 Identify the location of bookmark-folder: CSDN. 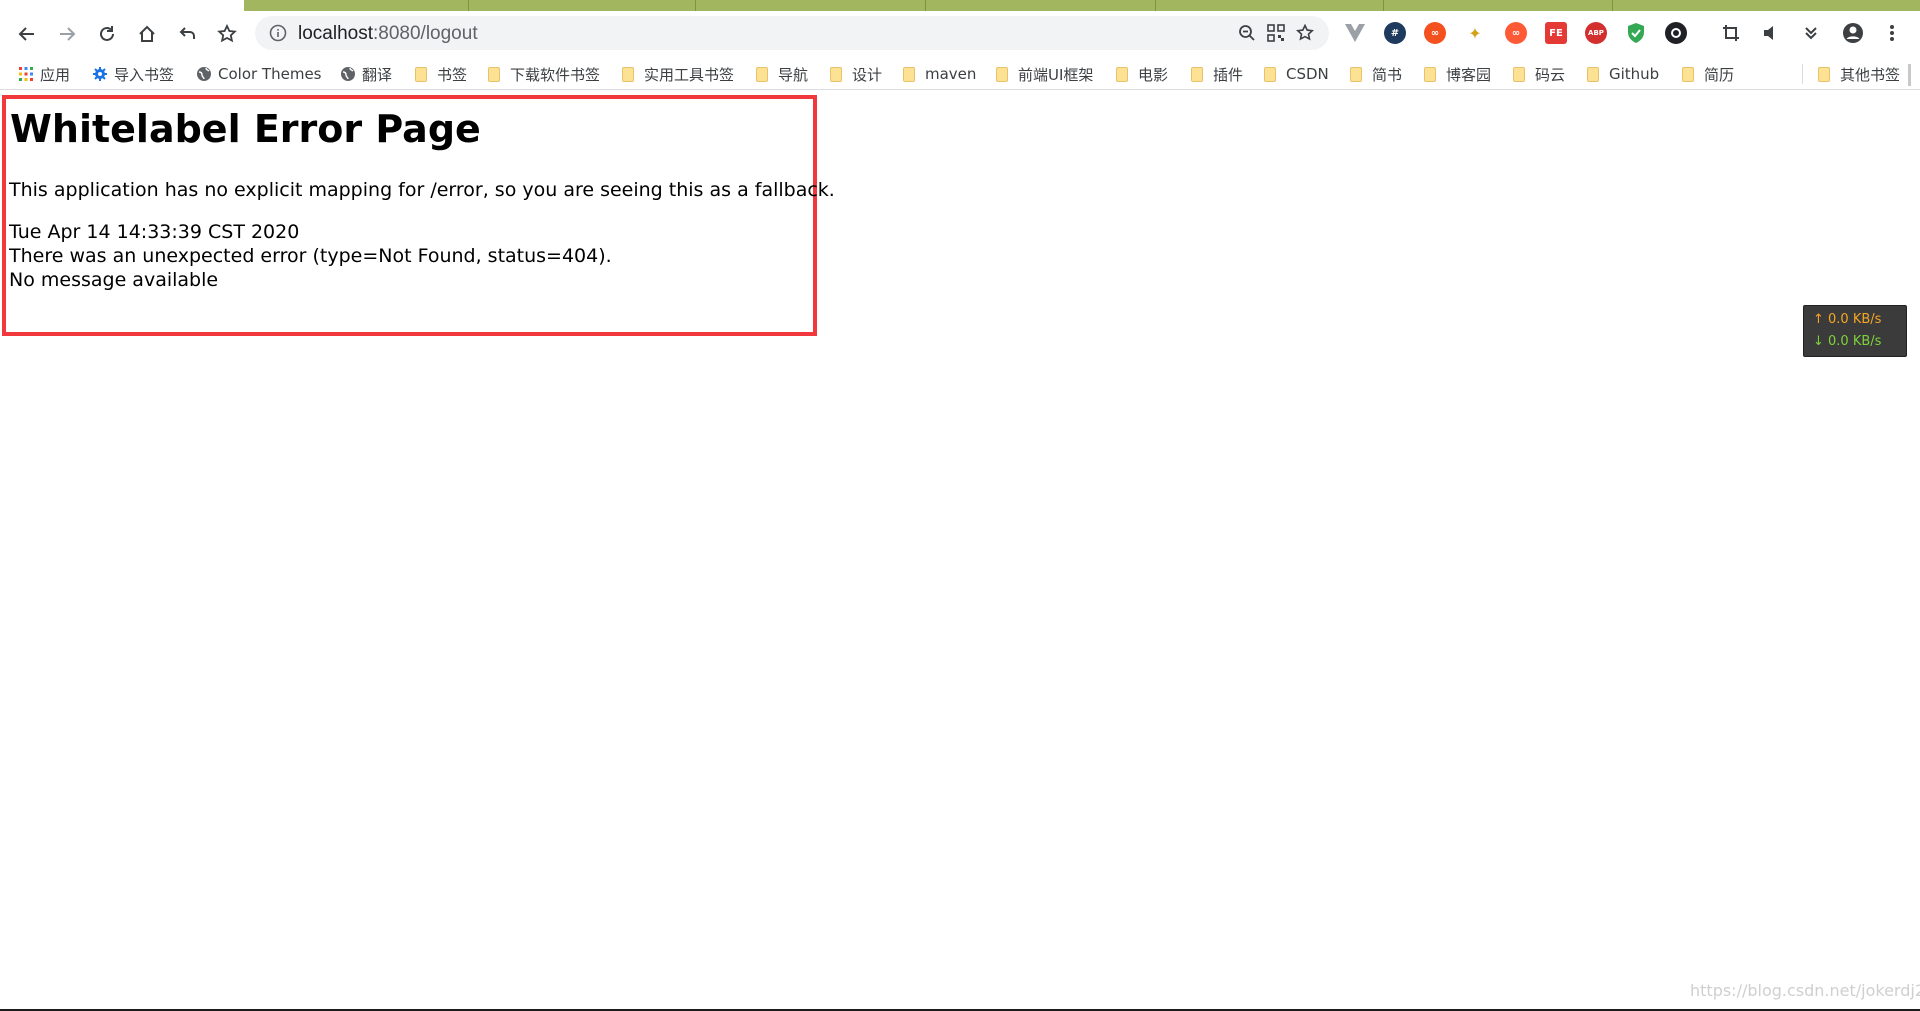
(1296, 74).